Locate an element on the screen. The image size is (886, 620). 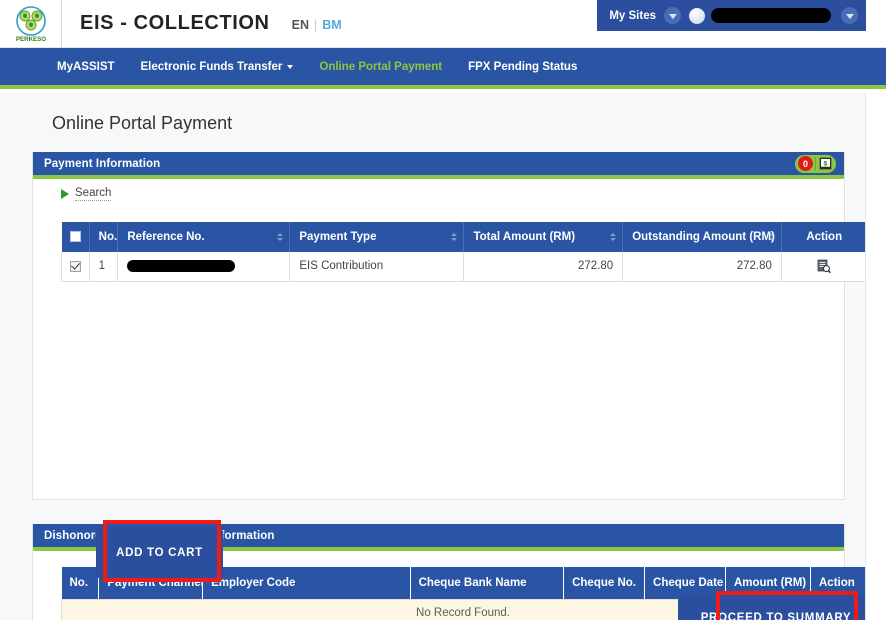
perkeso-logo-icon: PERKESO is located at coordinates (30, 24).